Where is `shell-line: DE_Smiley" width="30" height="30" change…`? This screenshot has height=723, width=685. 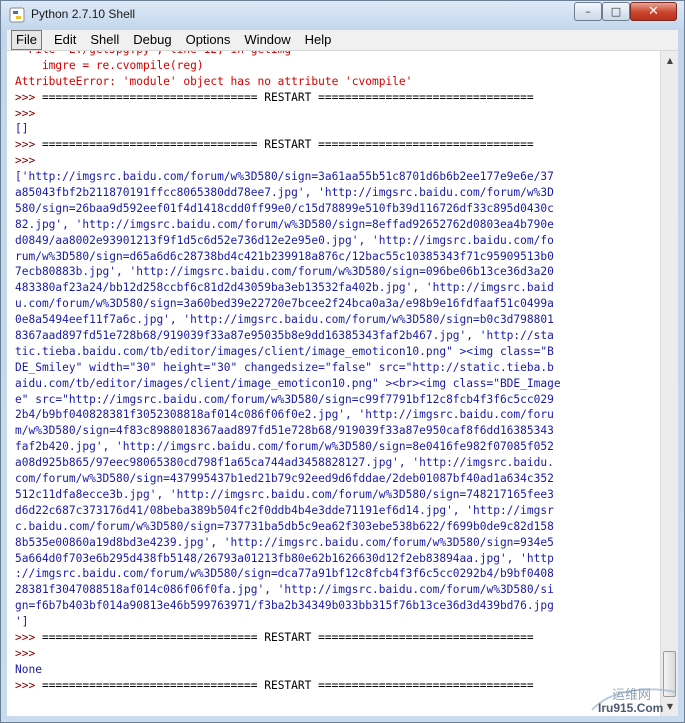
shell-line: DE_Smiley" width="30" height="30" change… is located at coordinates (284, 367).